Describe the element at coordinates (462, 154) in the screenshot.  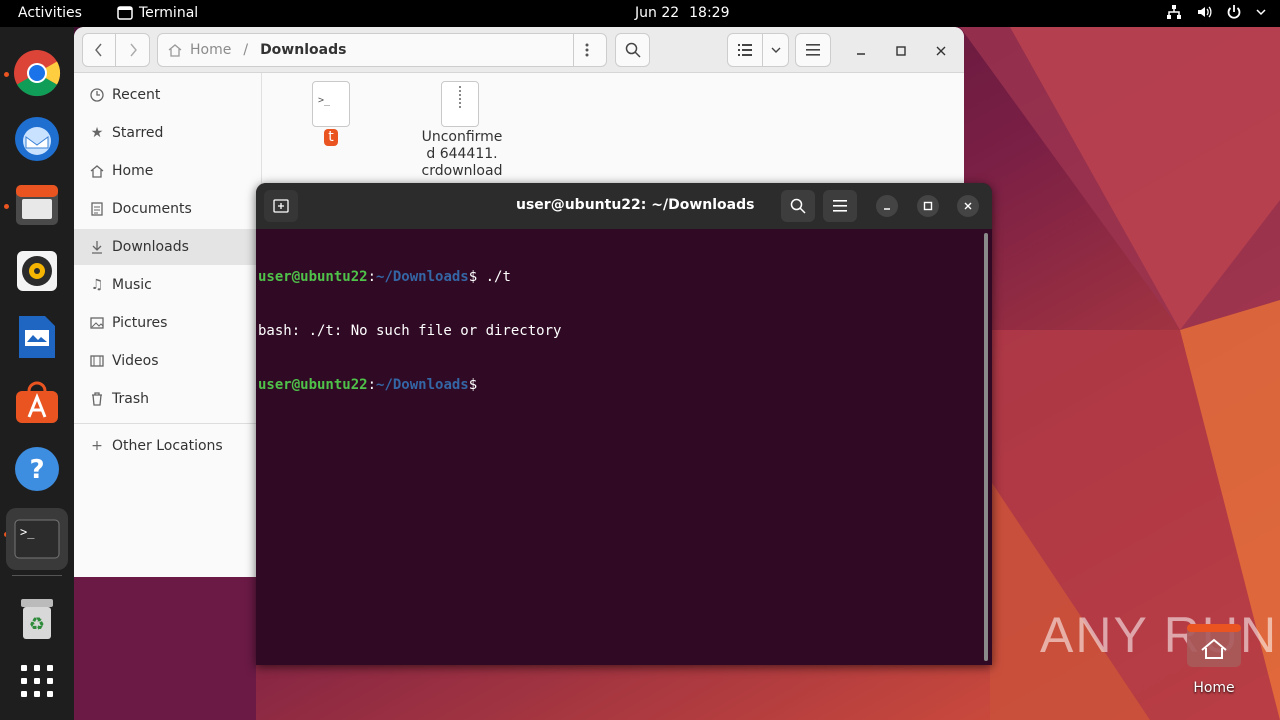
I see `file-name: Unconfirme d 644411. crdownload` at that location.